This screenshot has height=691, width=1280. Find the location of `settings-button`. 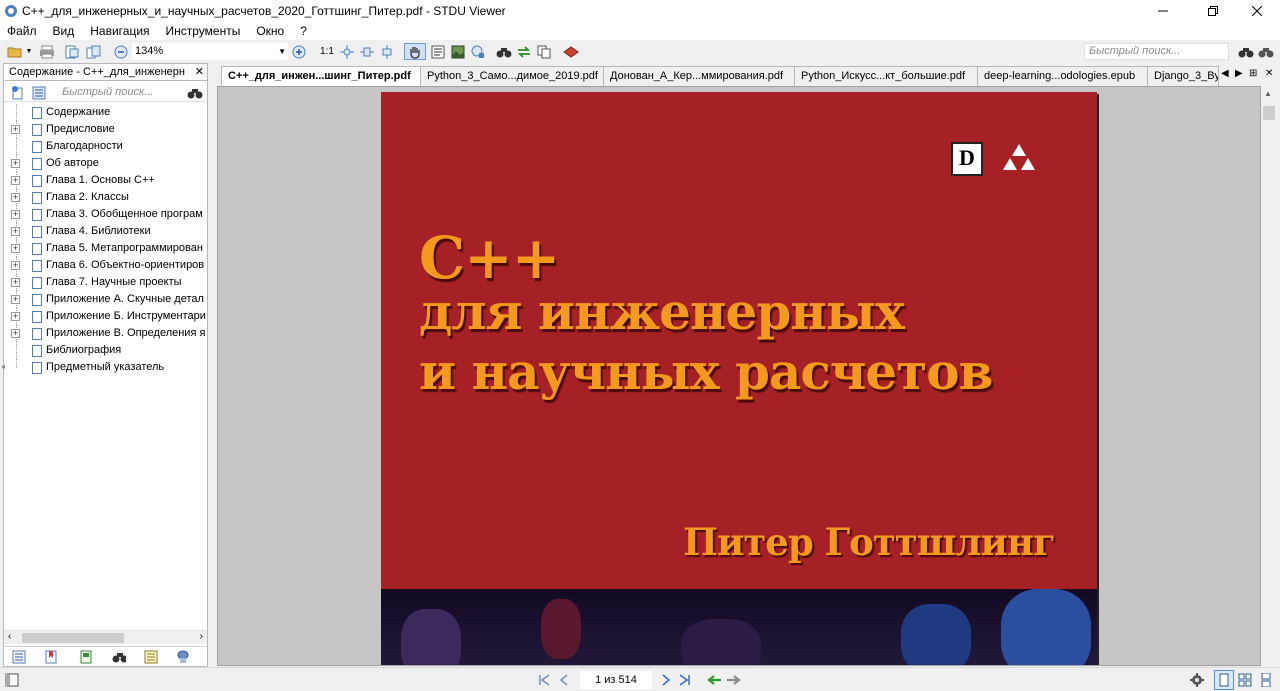

settings-button is located at coordinates (1197, 680).